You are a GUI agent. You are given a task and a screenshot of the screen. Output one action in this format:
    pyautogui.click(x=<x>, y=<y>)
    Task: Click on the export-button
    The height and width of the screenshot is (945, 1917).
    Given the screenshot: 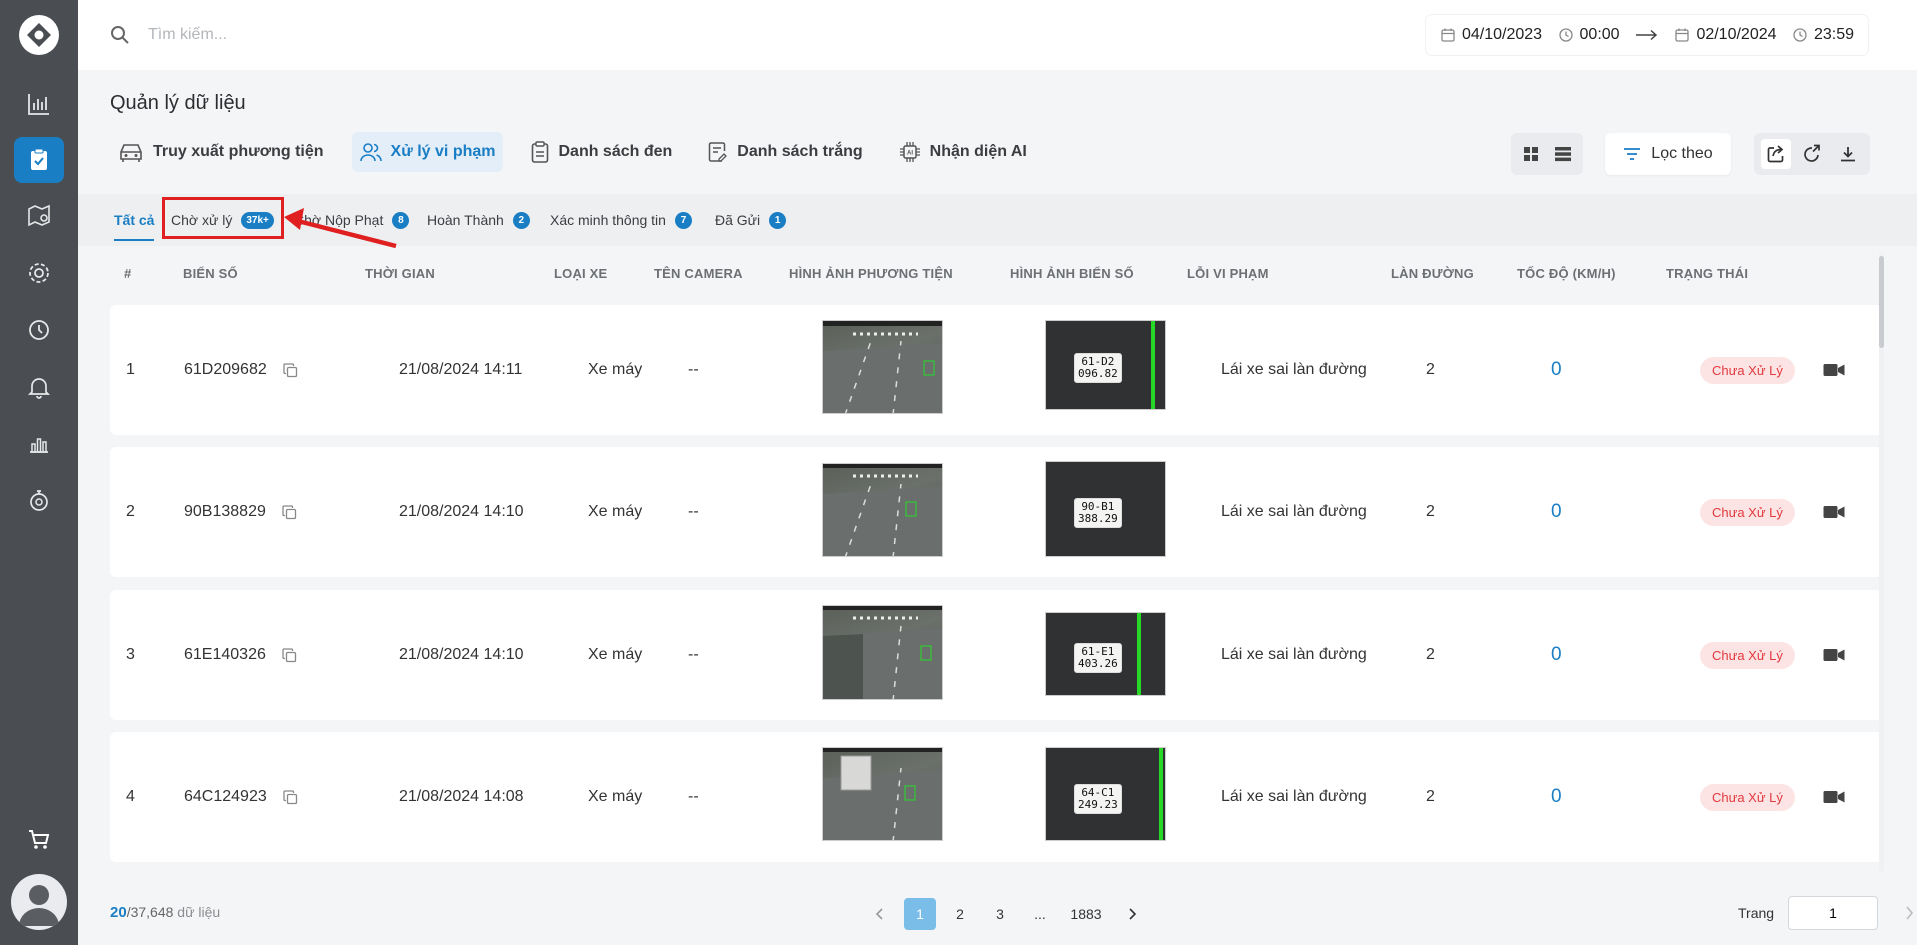 What is the action you would take?
    pyautogui.click(x=1812, y=154)
    